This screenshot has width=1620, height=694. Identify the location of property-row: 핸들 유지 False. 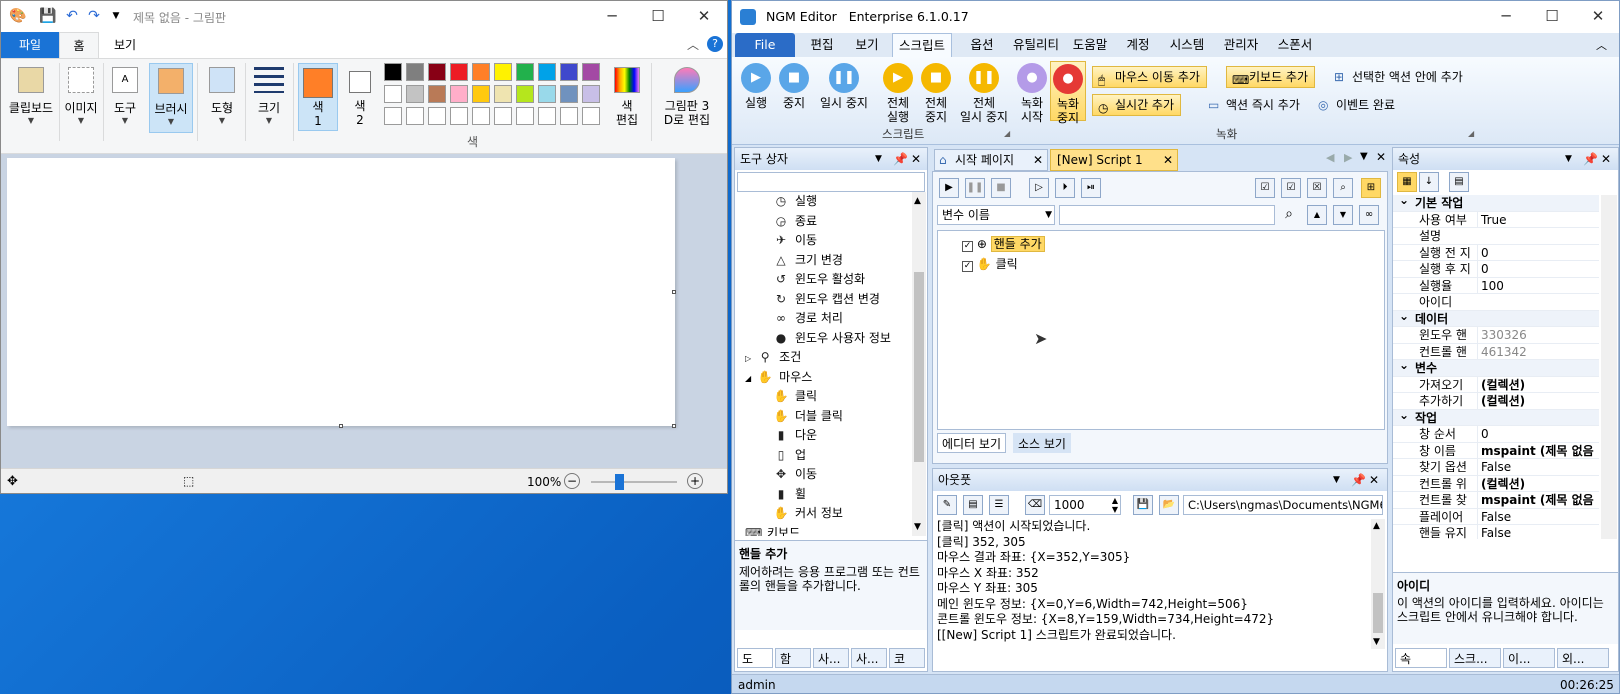
(1496, 532).